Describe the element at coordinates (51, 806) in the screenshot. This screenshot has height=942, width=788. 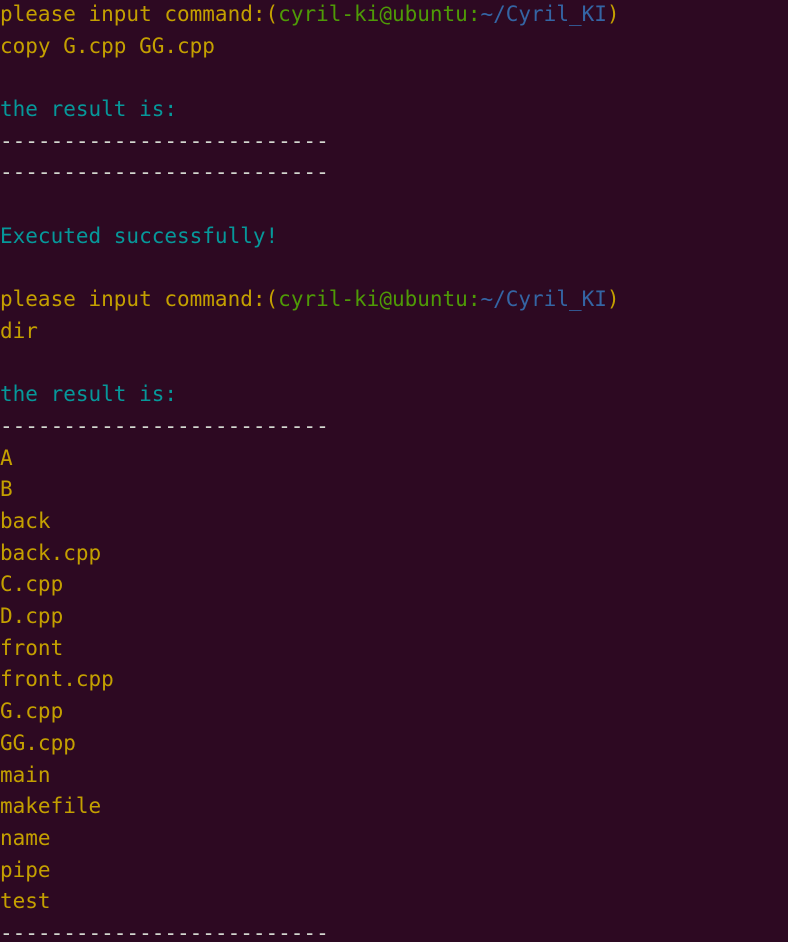
I see `file-name: makefile` at that location.